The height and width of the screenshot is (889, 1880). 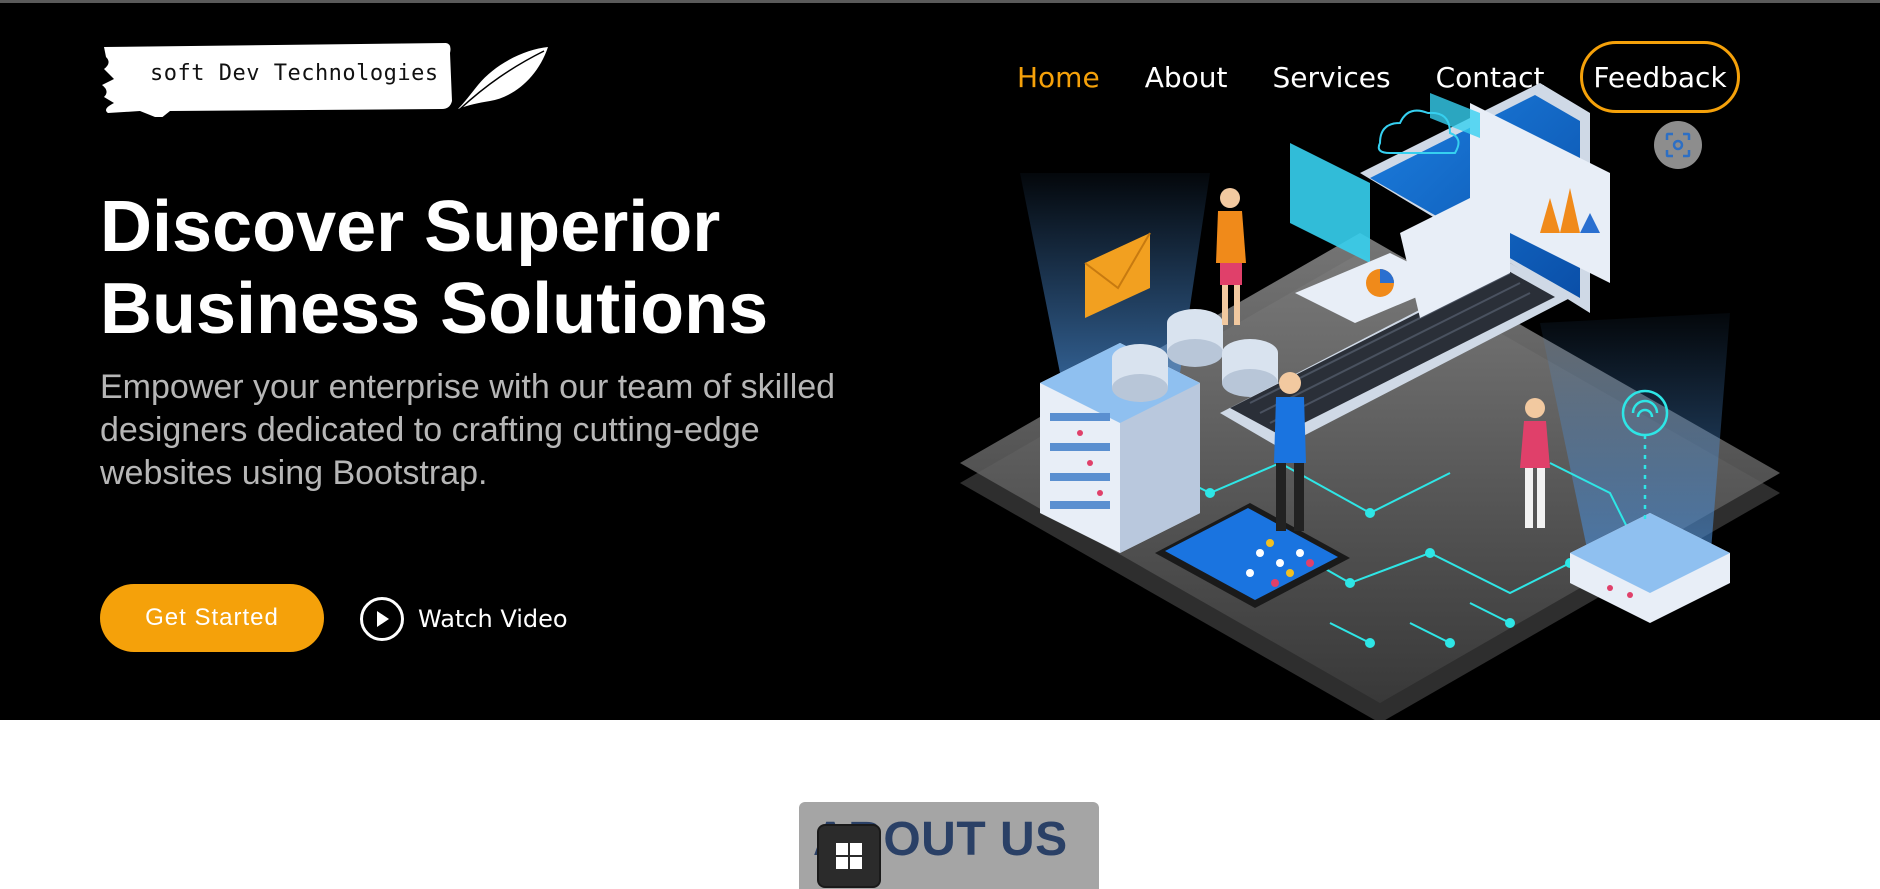 What do you see at coordinates (434, 268) in the screenshot?
I see `hero-title: Discover Superior Business Solutions` at bounding box center [434, 268].